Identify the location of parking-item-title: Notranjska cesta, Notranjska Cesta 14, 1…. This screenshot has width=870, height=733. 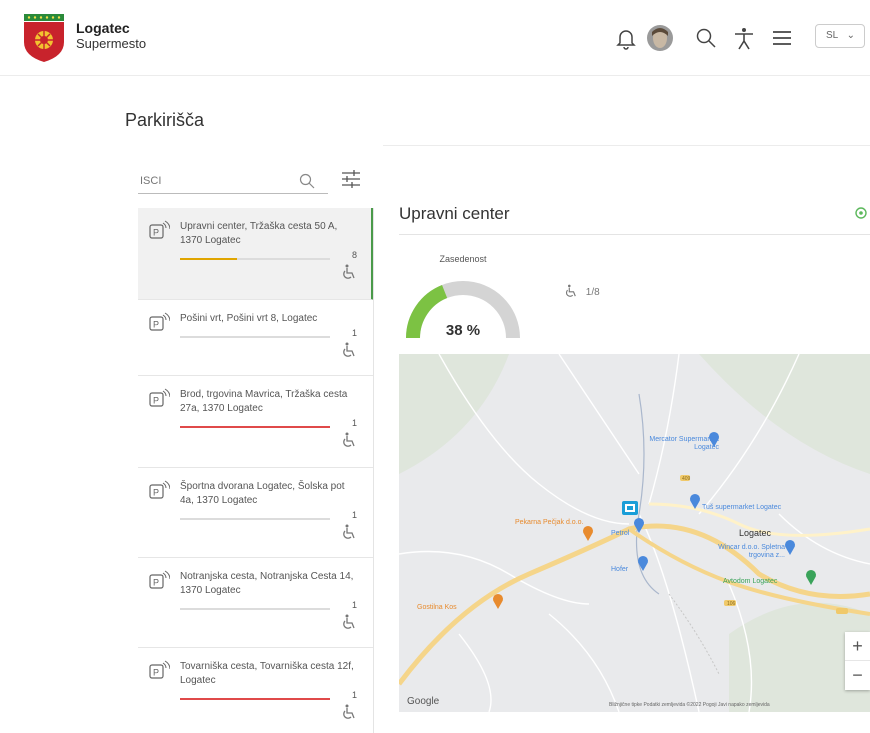
(267, 583).